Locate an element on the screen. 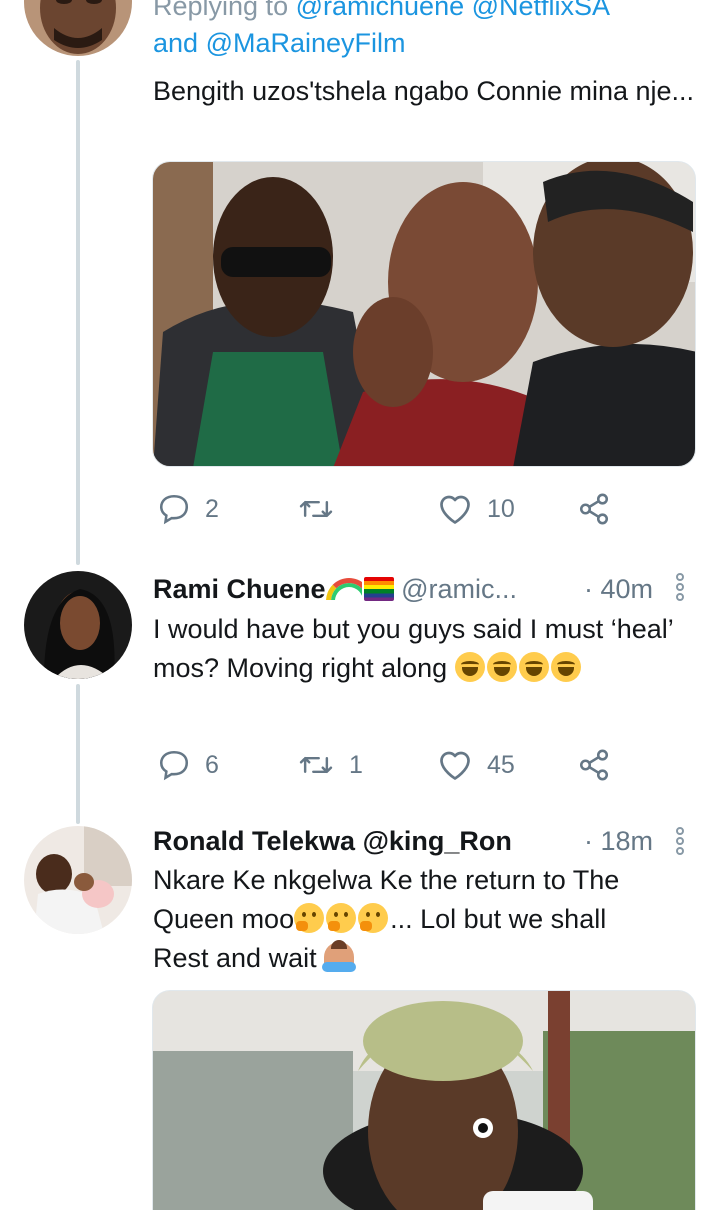 Image resolution: width=720 pixels, height=1210 pixels. tweet3-line1: Nkare Ke nkgelwa Ke the return to The is located at coordinates (386, 880).